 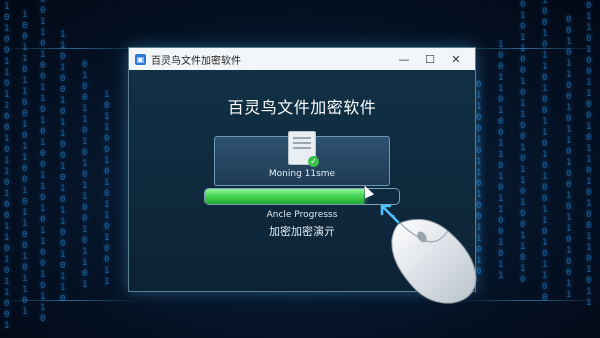 What do you see at coordinates (285, 196) in the screenshot?
I see `progress-fill` at bounding box center [285, 196].